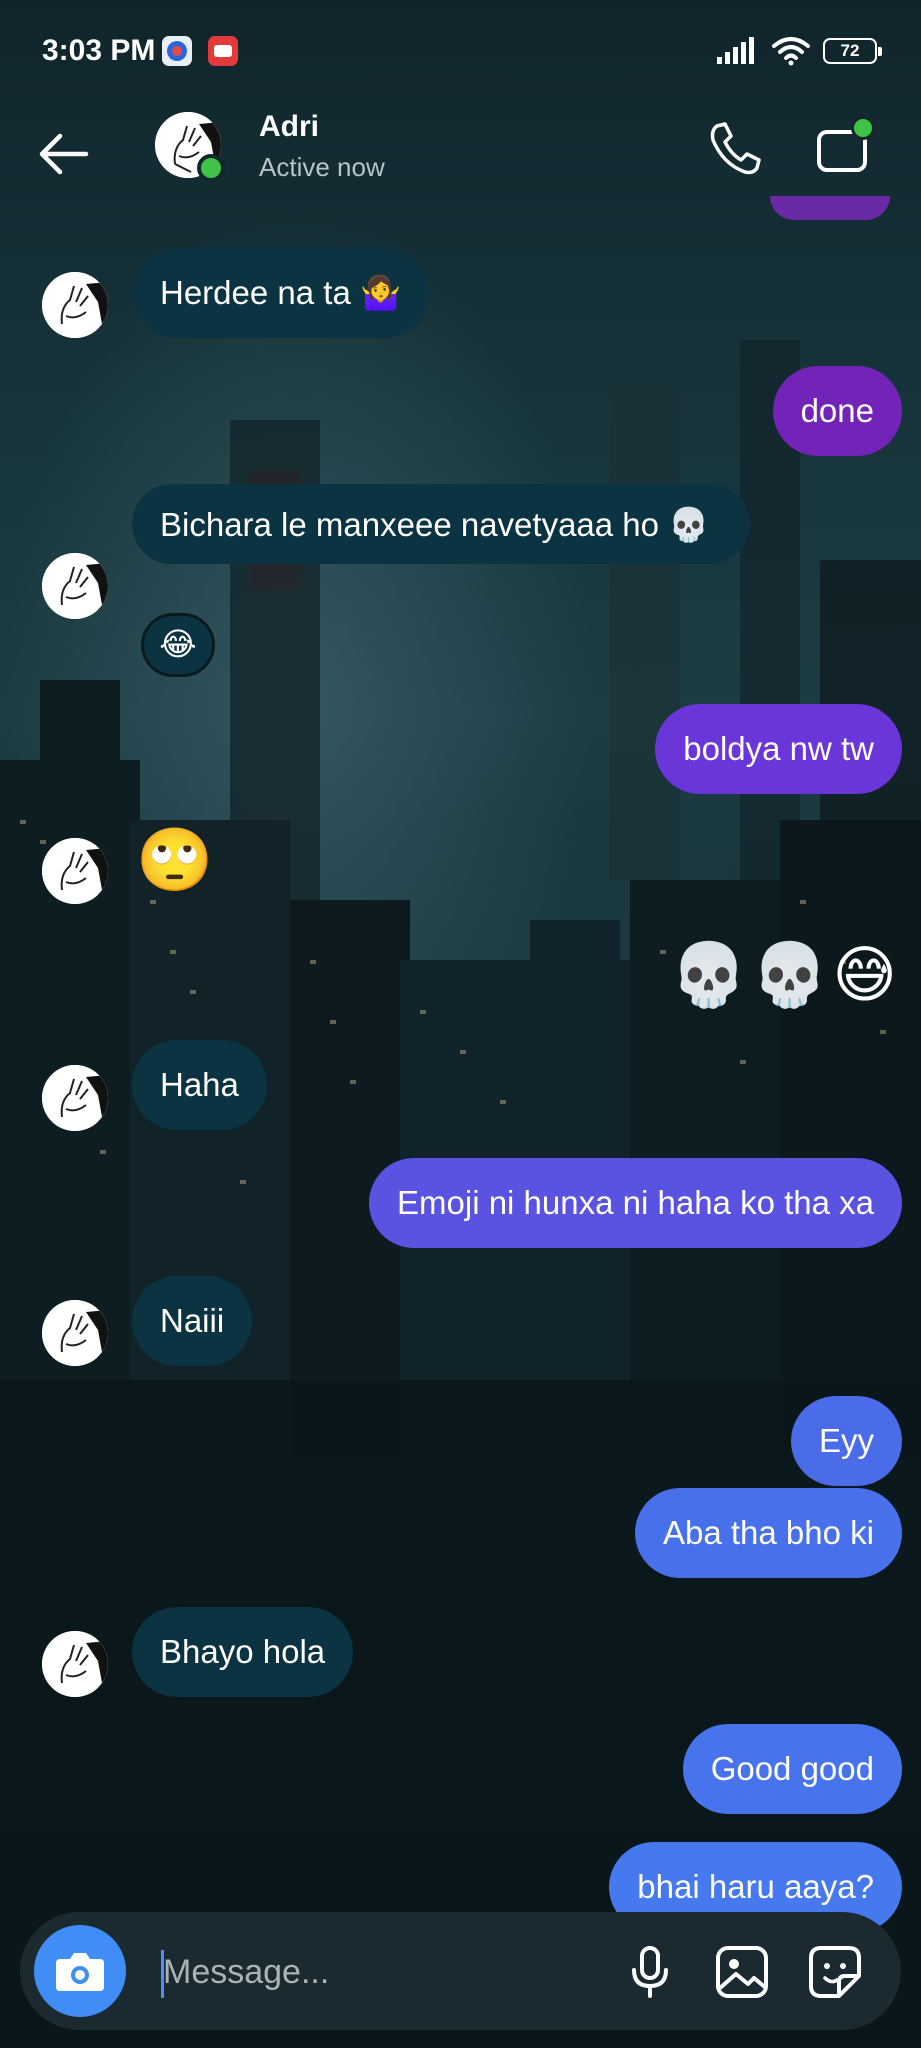  Describe the element at coordinates (178, 645) in the screenshot. I see `message-reaction: 😂` at that location.